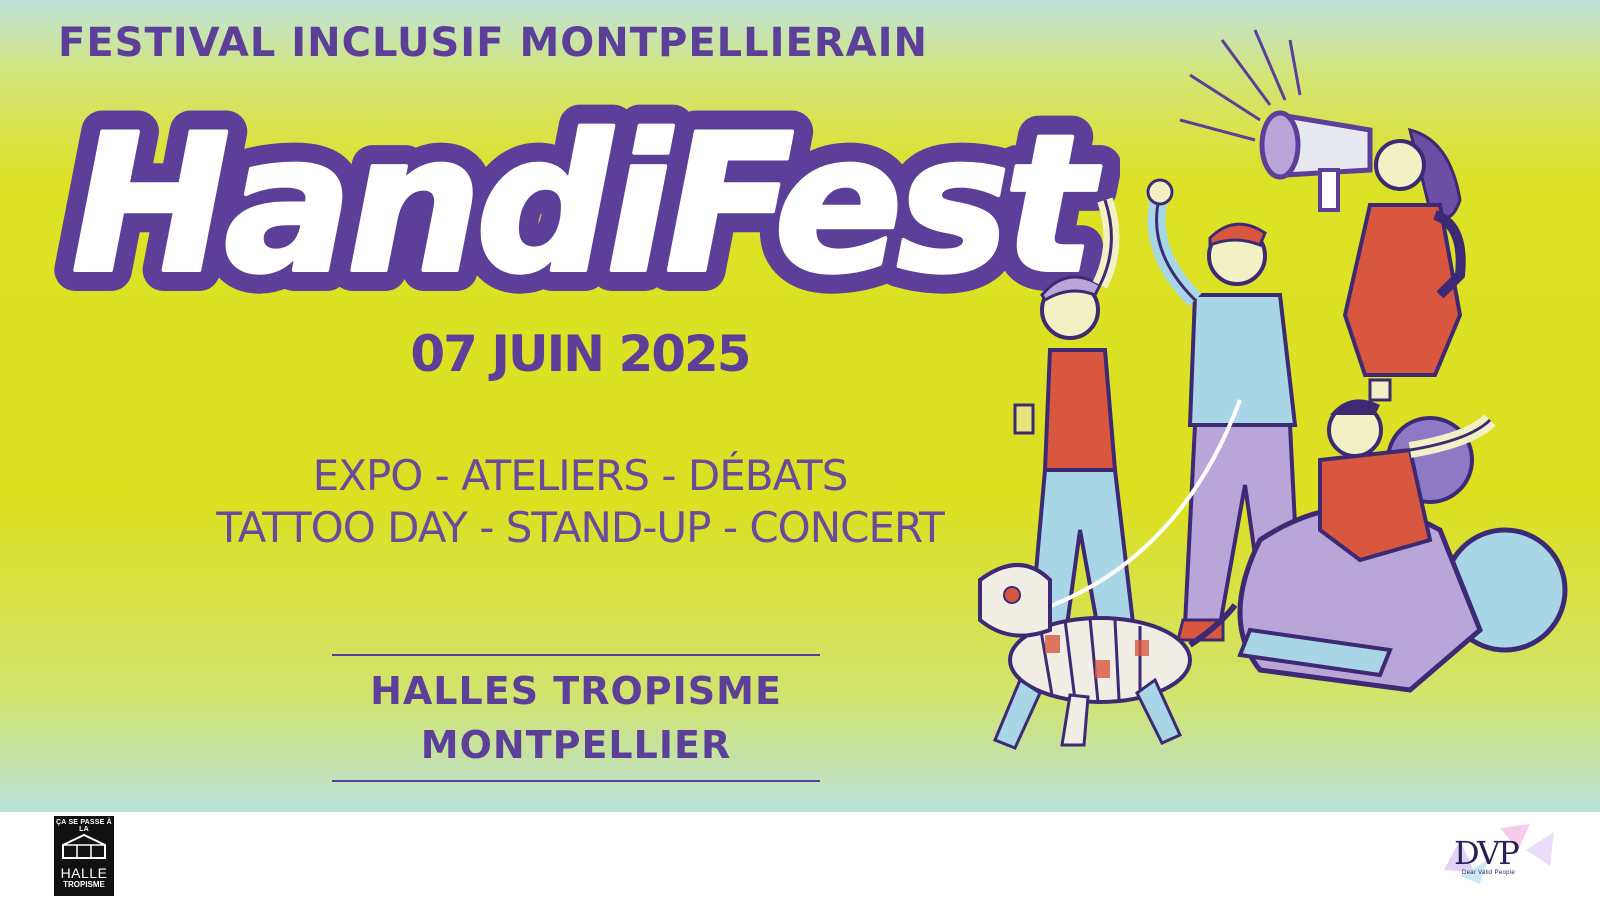 Image resolution: width=1600 pixels, height=900 pixels. Describe the element at coordinates (84, 846) in the screenshot. I see `halle-building-icon` at that location.